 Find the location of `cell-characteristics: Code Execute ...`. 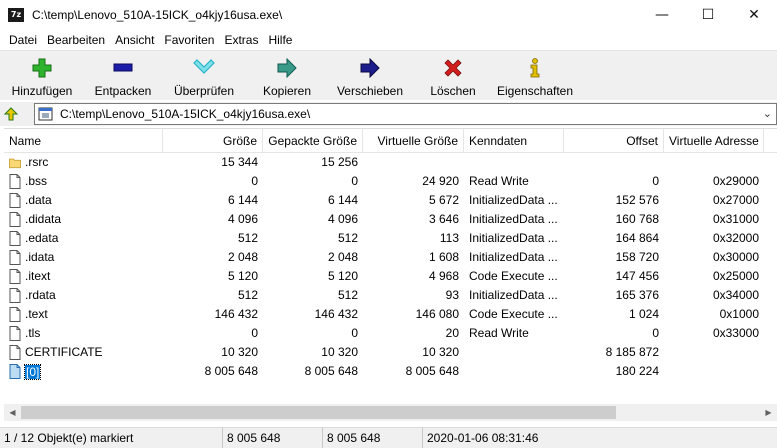

cell-characteristics: Code Execute ... is located at coordinates (513, 314).